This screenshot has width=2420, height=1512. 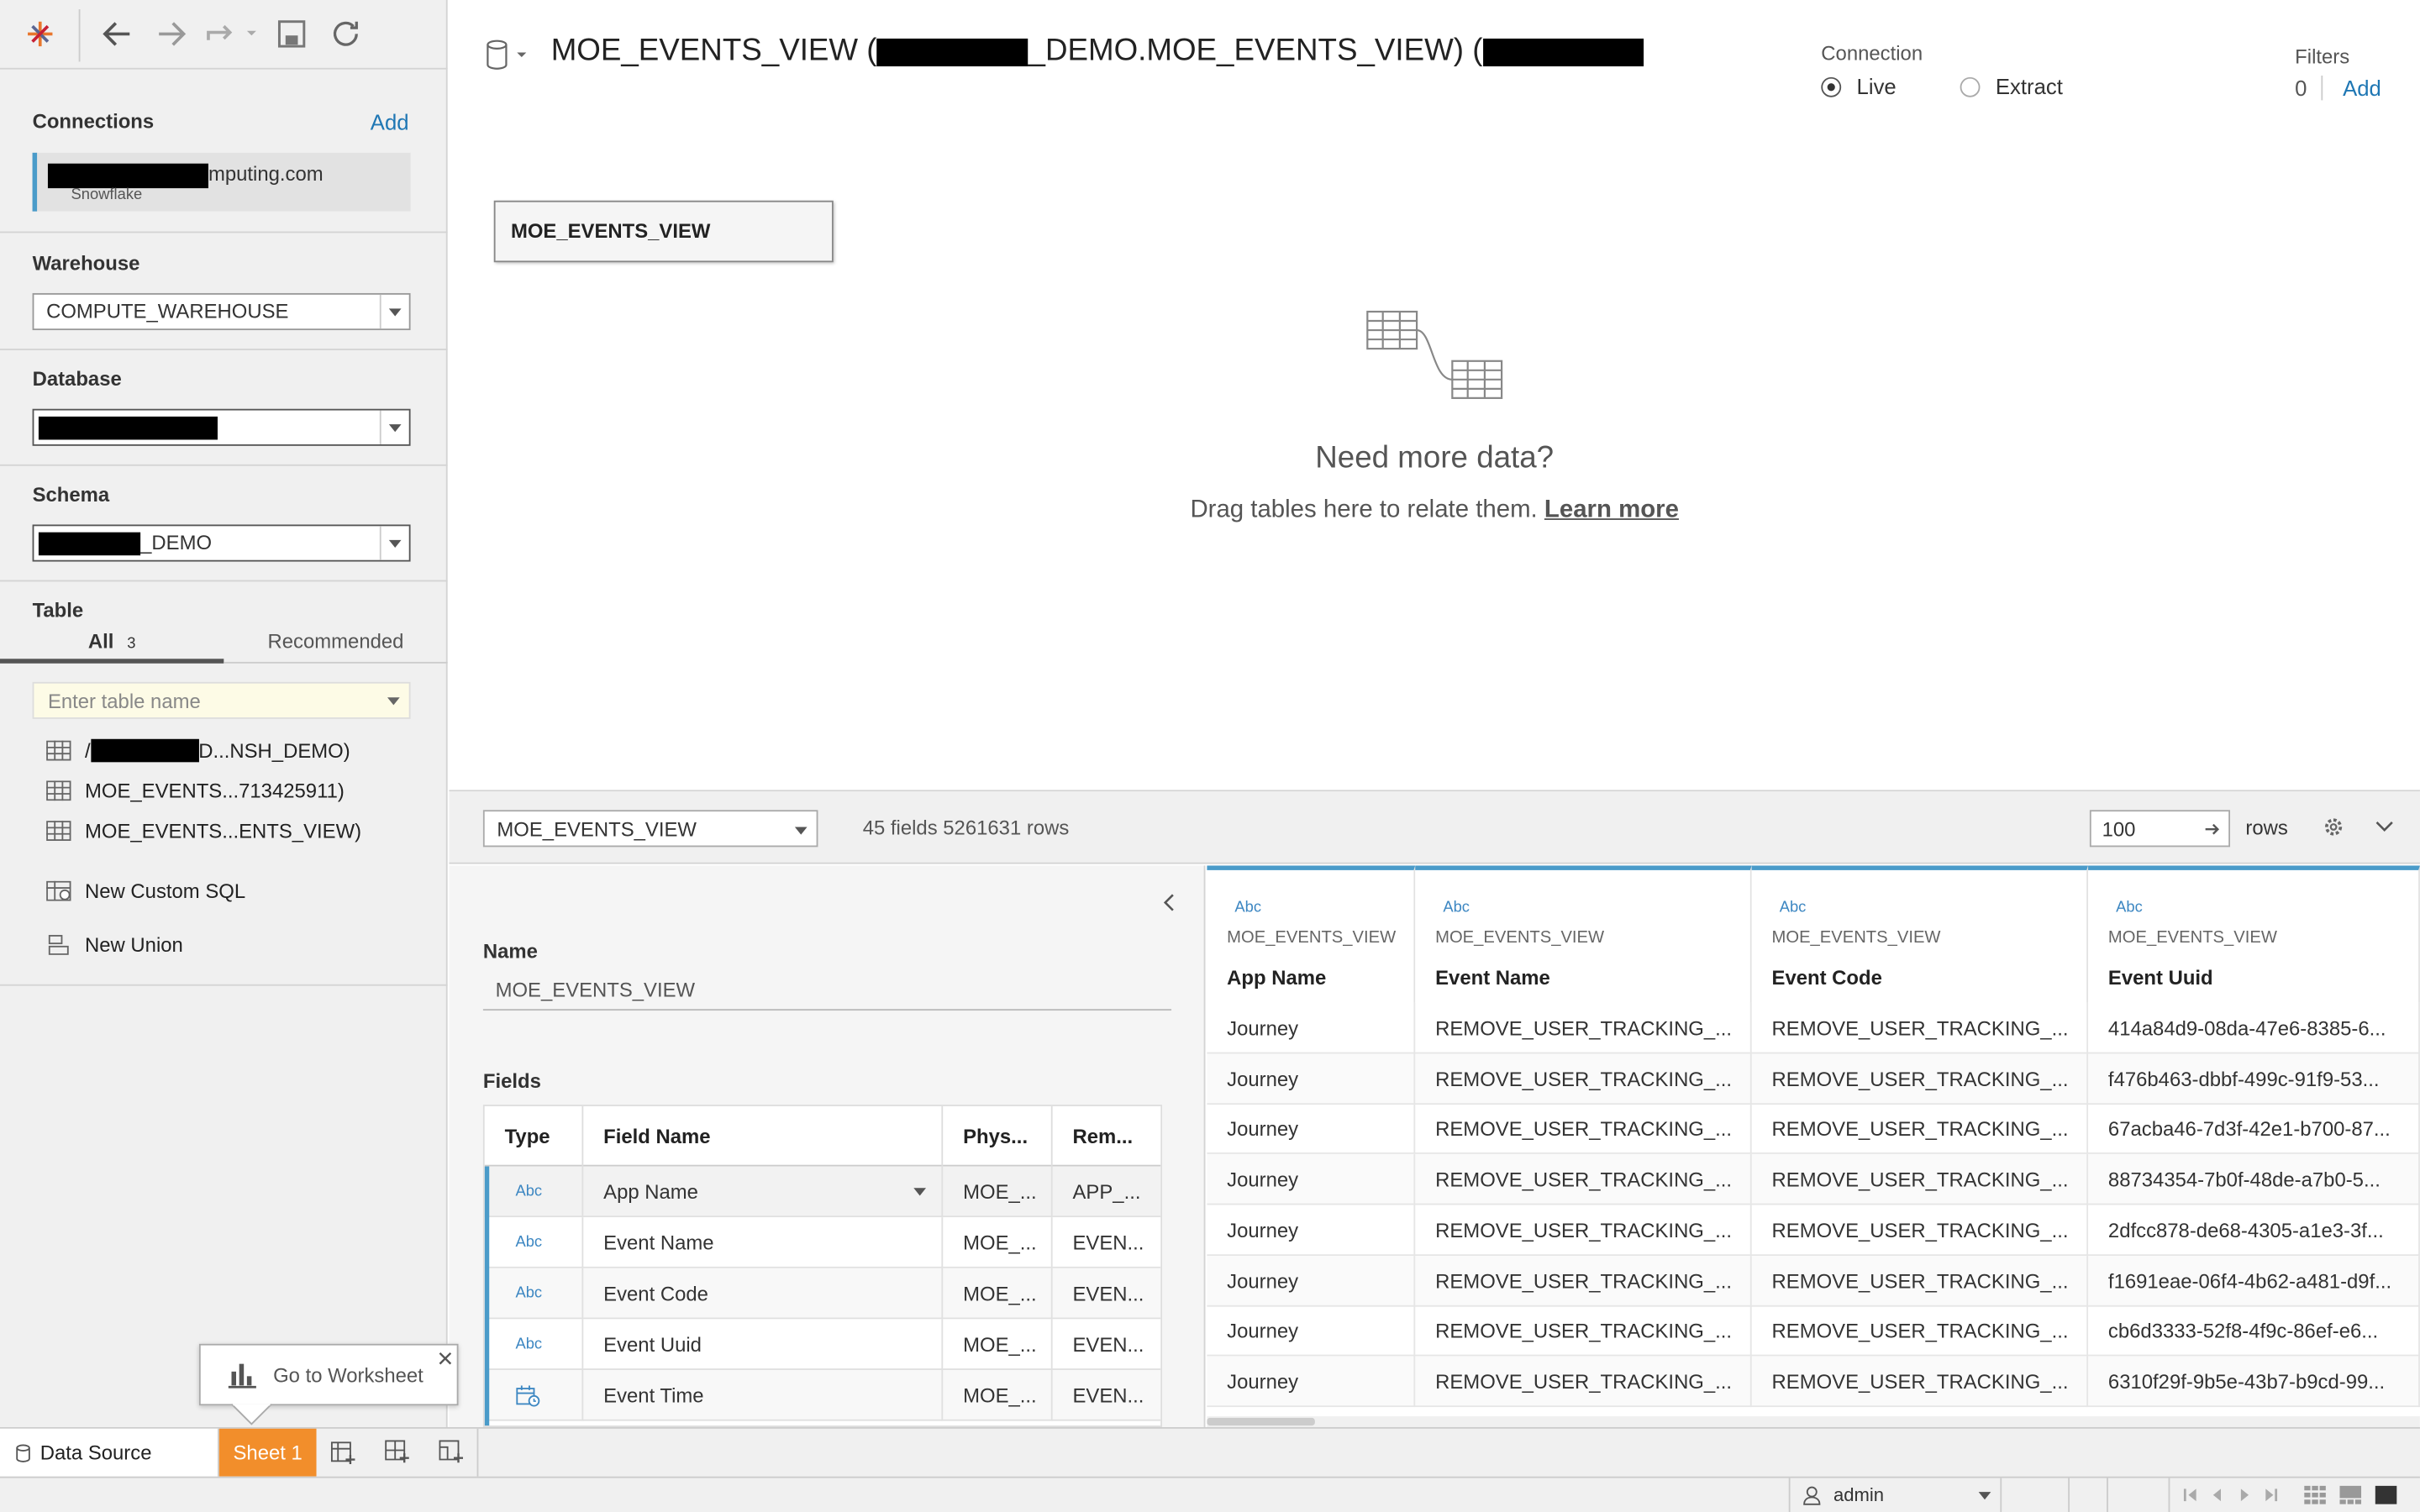 I want to click on filmstrip-view-icon, so click(x=2350, y=1494).